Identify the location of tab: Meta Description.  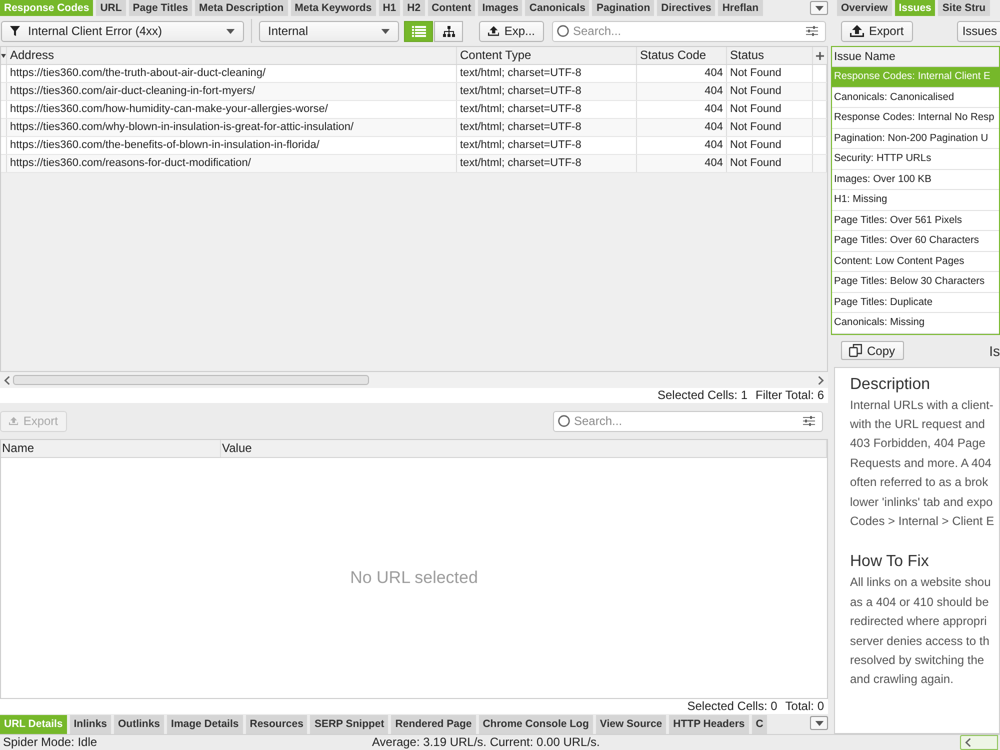
(241, 8).